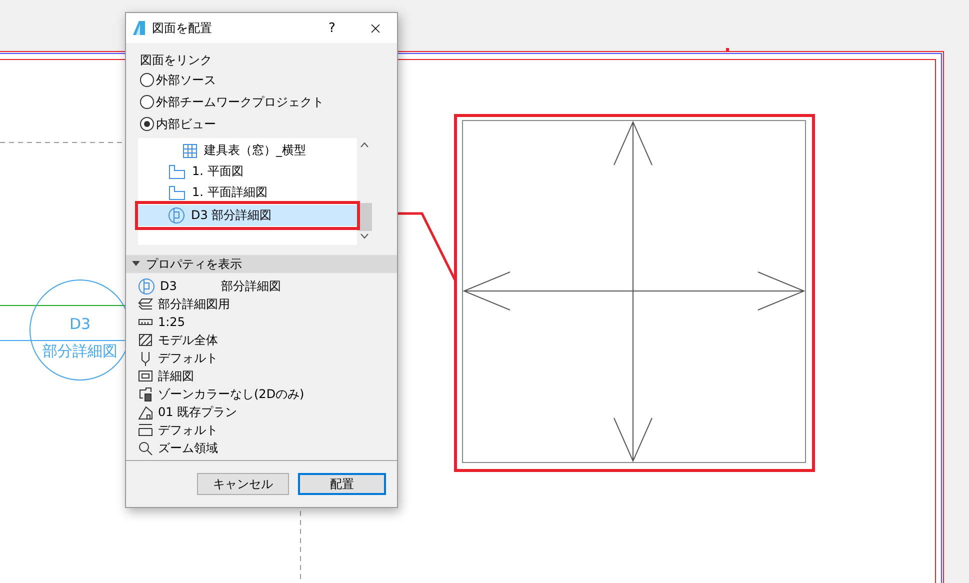 This screenshot has height=583, width=969. What do you see at coordinates (145, 304) in the screenshot?
I see `layers-icon` at bounding box center [145, 304].